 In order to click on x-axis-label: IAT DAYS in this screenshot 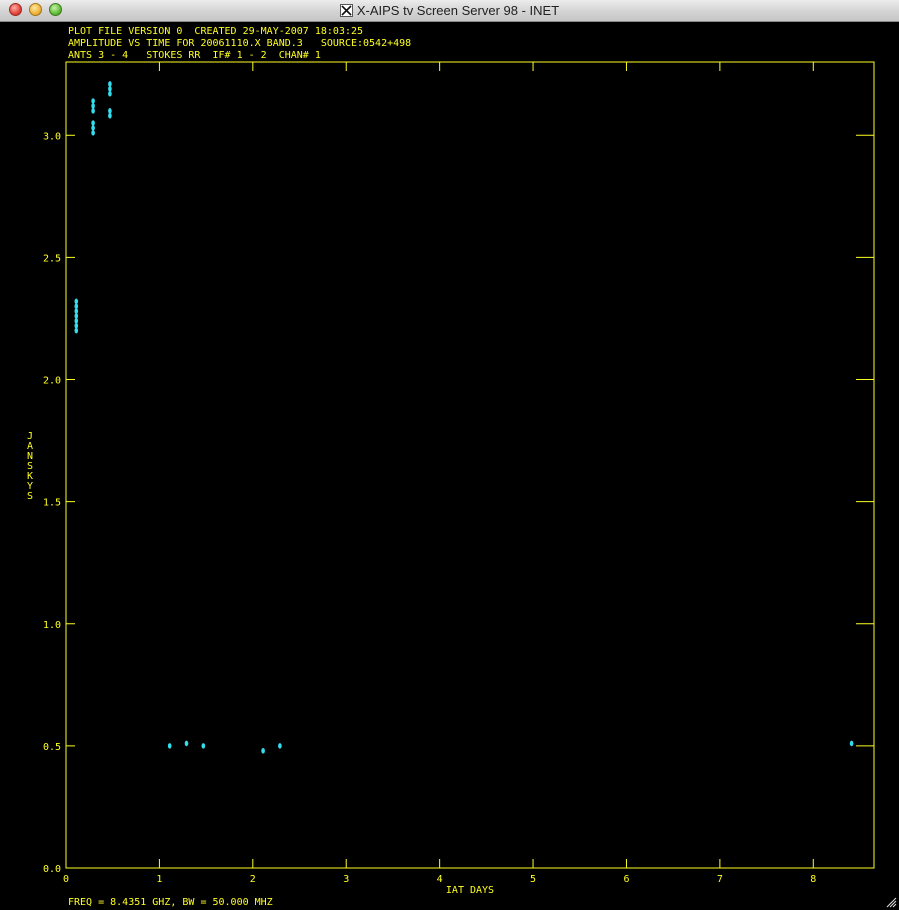, I will do `click(470, 890)`.